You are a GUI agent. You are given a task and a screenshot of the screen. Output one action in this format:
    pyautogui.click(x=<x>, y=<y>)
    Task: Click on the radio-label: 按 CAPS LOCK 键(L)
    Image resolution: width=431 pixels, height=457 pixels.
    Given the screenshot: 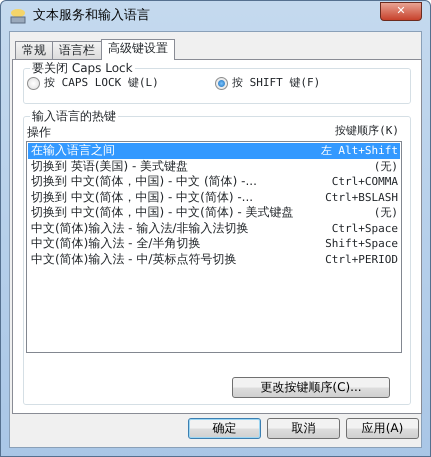 What is the action you would take?
    pyautogui.click(x=101, y=83)
    